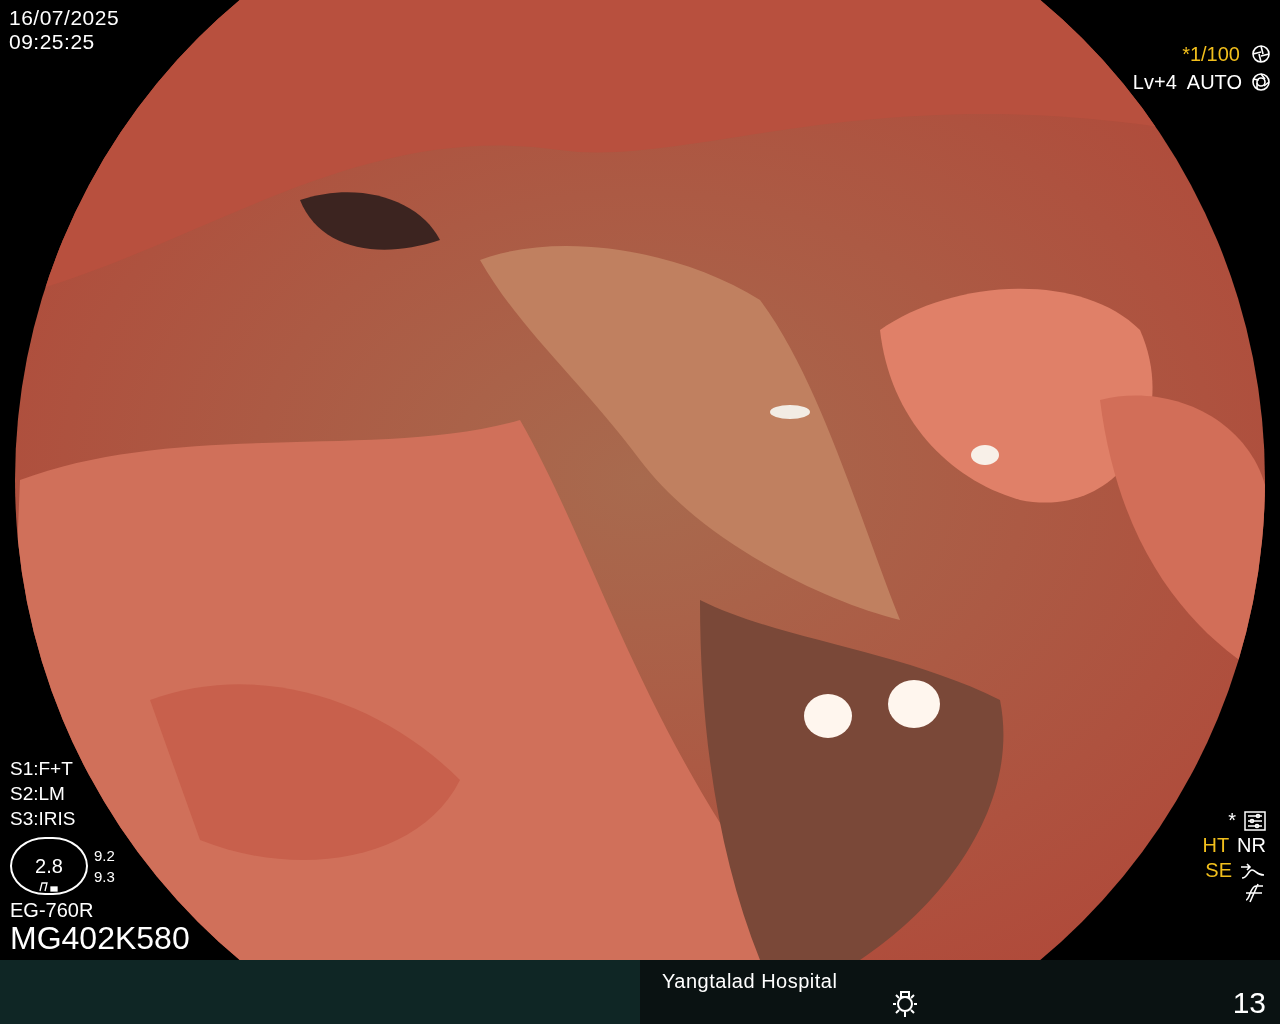 Image resolution: width=1280 pixels, height=1024 pixels. What do you see at coordinates (1211, 54) in the screenshot?
I see `shutter-speed: *1/100` at bounding box center [1211, 54].